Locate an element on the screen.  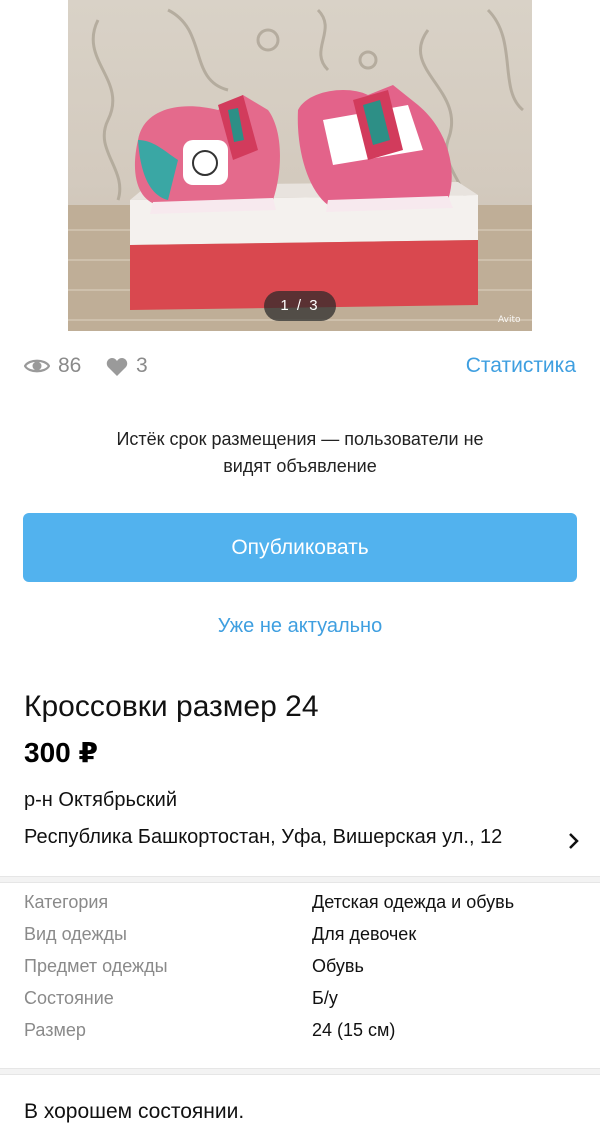
listing-district: р-н Октябрьский is located at coordinates (100, 800).